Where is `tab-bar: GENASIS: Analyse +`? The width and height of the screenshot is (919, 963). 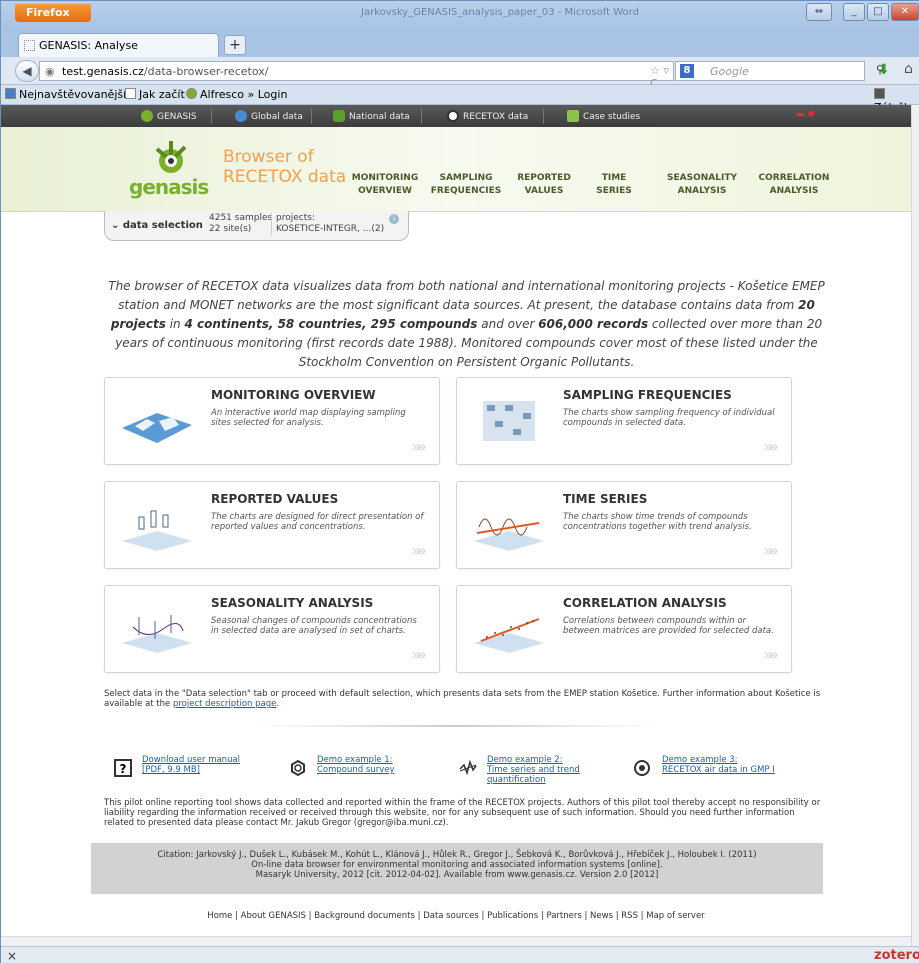 tab-bar: GENASIS: Analyse + is located at coordinates (460, 44).